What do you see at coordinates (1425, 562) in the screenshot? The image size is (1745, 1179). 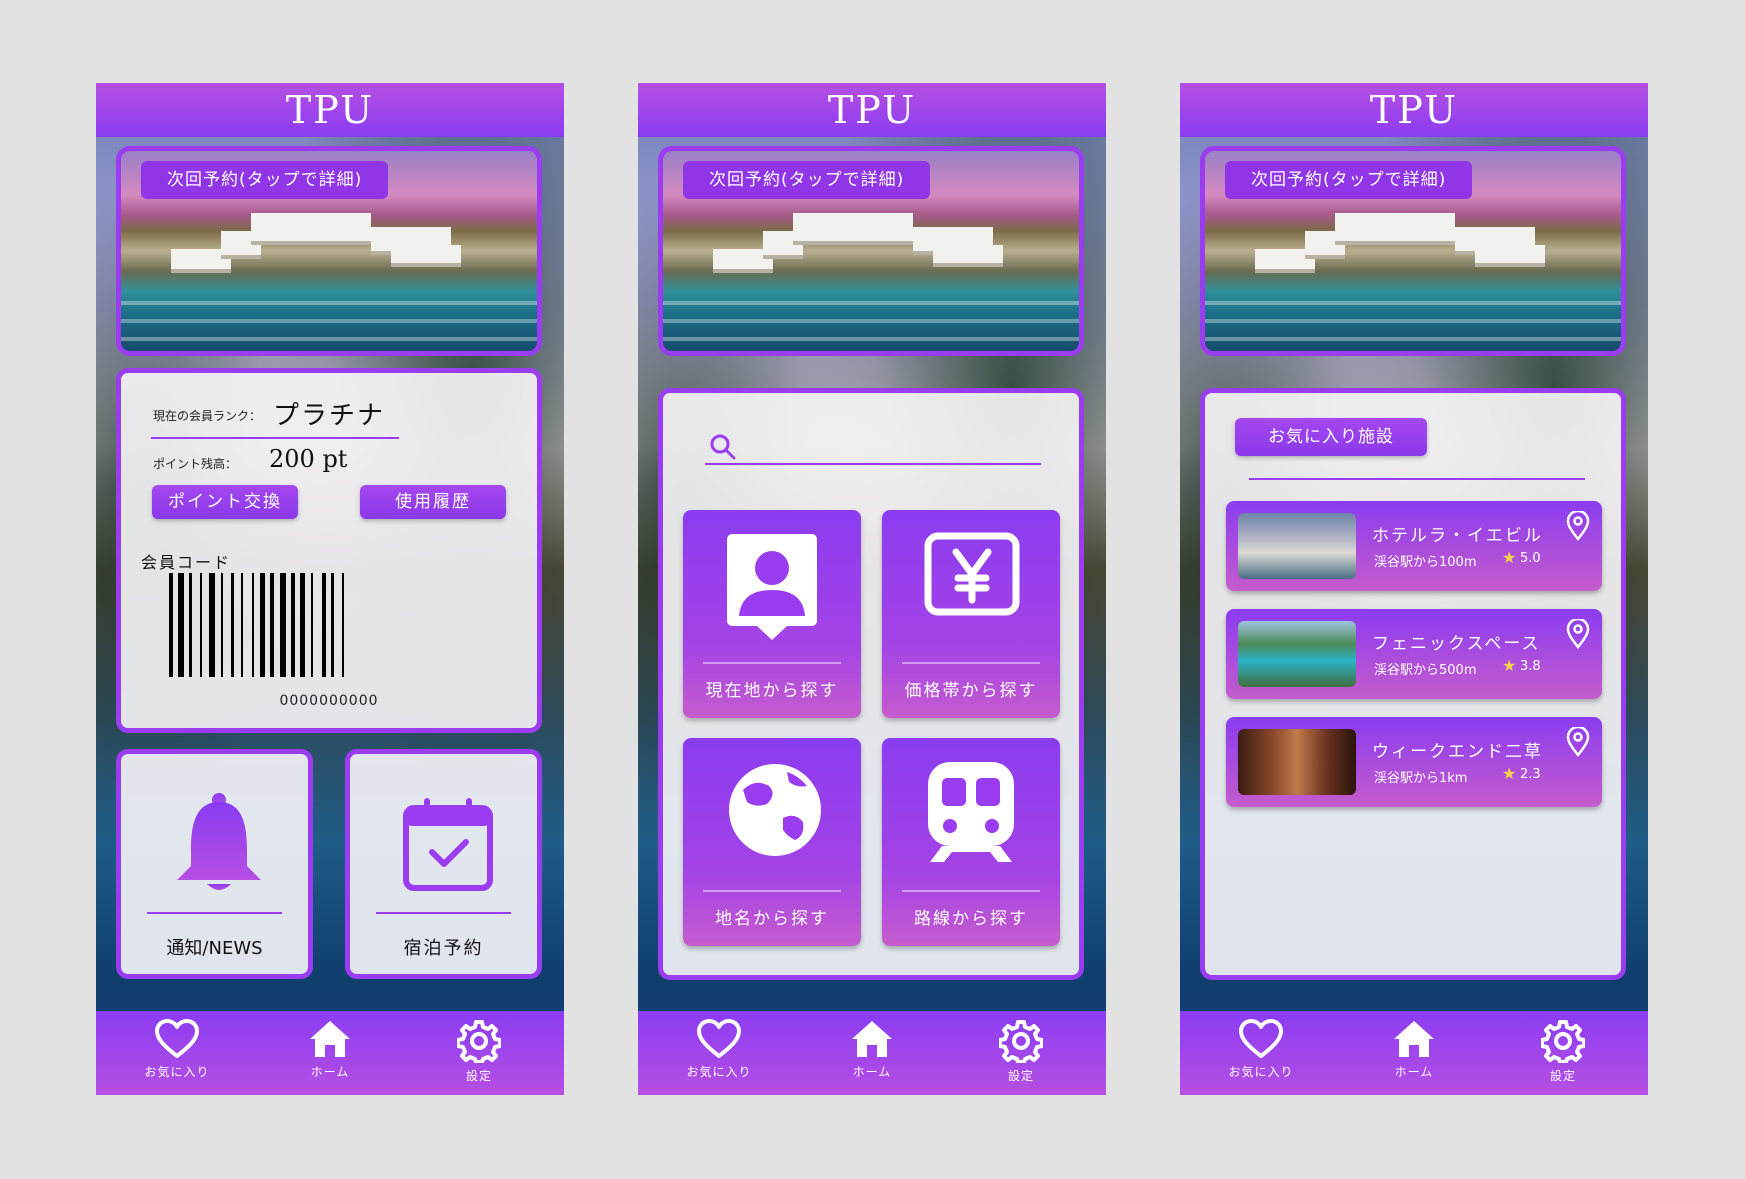 I see `hotel-distance: 渓谷駅から100m` at bounding box center [1425, 562].